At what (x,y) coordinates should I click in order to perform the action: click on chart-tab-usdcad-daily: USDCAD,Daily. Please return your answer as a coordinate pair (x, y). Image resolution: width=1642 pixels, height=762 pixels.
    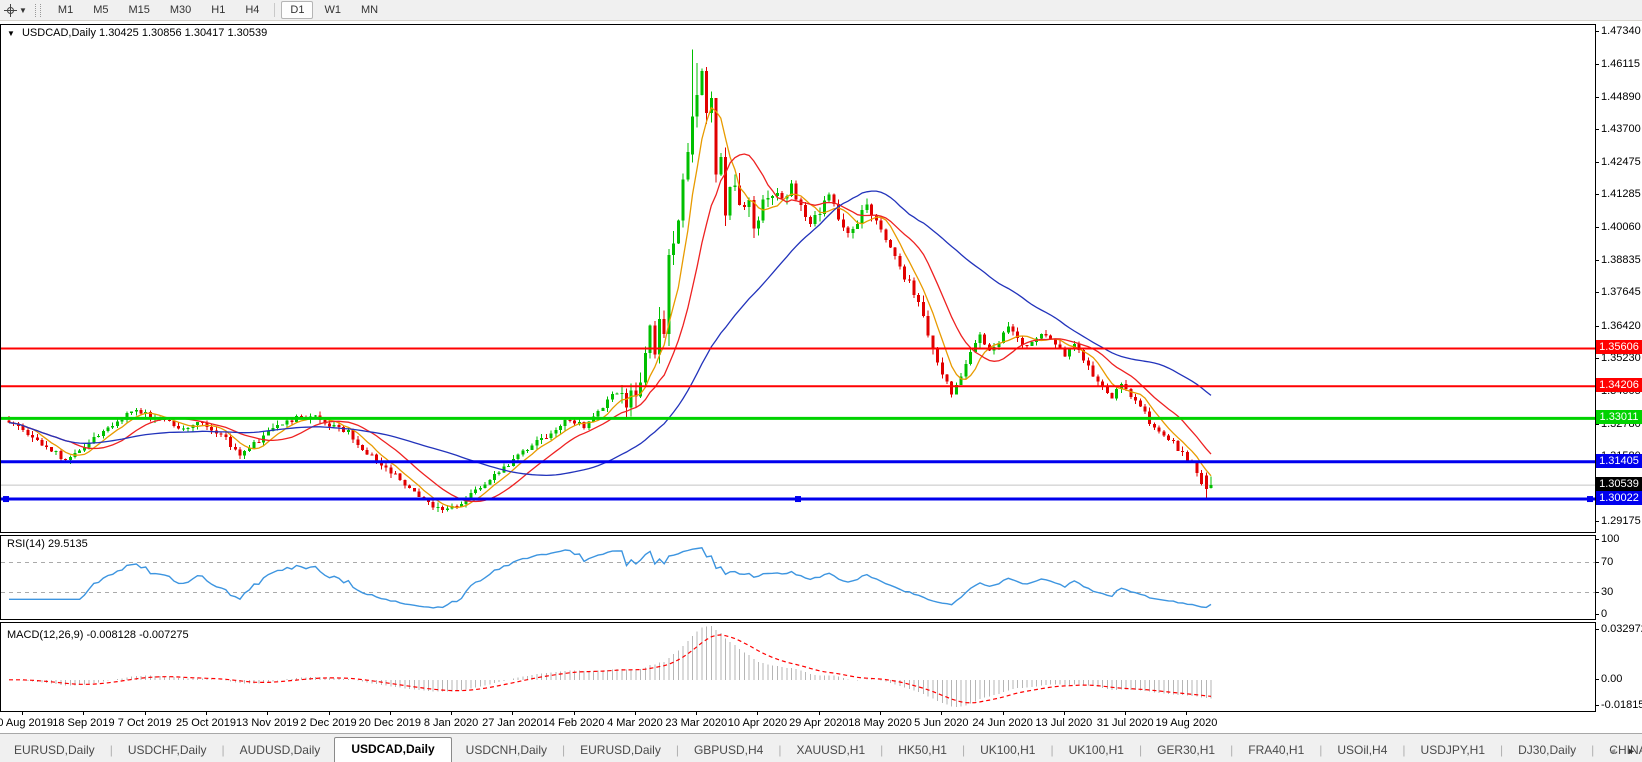
    Looking at the image, I should click on (393, 749).